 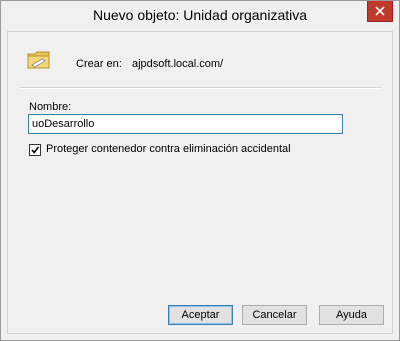 What do you see at coordinates (351, 315) in the screenshot?
I see `help-button: Ayuda` at bounding box center [351, 315].